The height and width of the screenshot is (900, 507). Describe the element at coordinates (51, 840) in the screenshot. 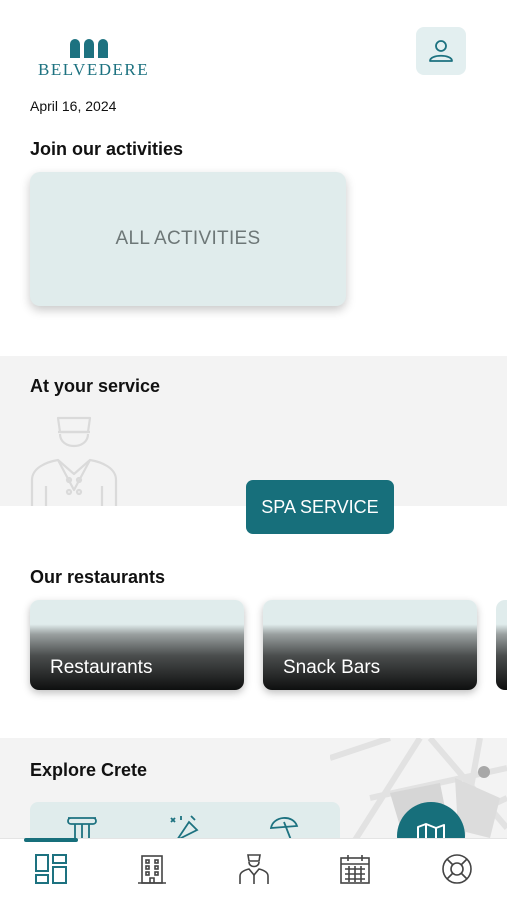

I see `nav-active-indicator` at that location.